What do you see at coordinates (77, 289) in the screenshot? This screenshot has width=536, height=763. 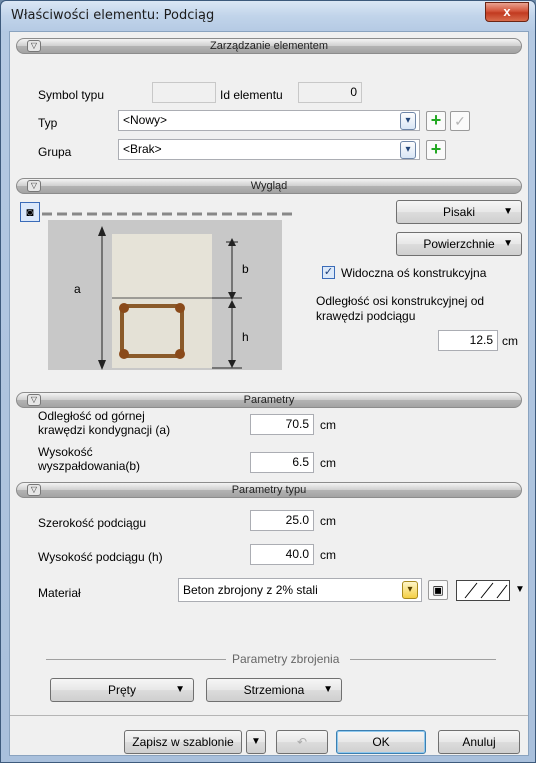 I see `diagram-label-a: a` at bounding box center [77, 289].